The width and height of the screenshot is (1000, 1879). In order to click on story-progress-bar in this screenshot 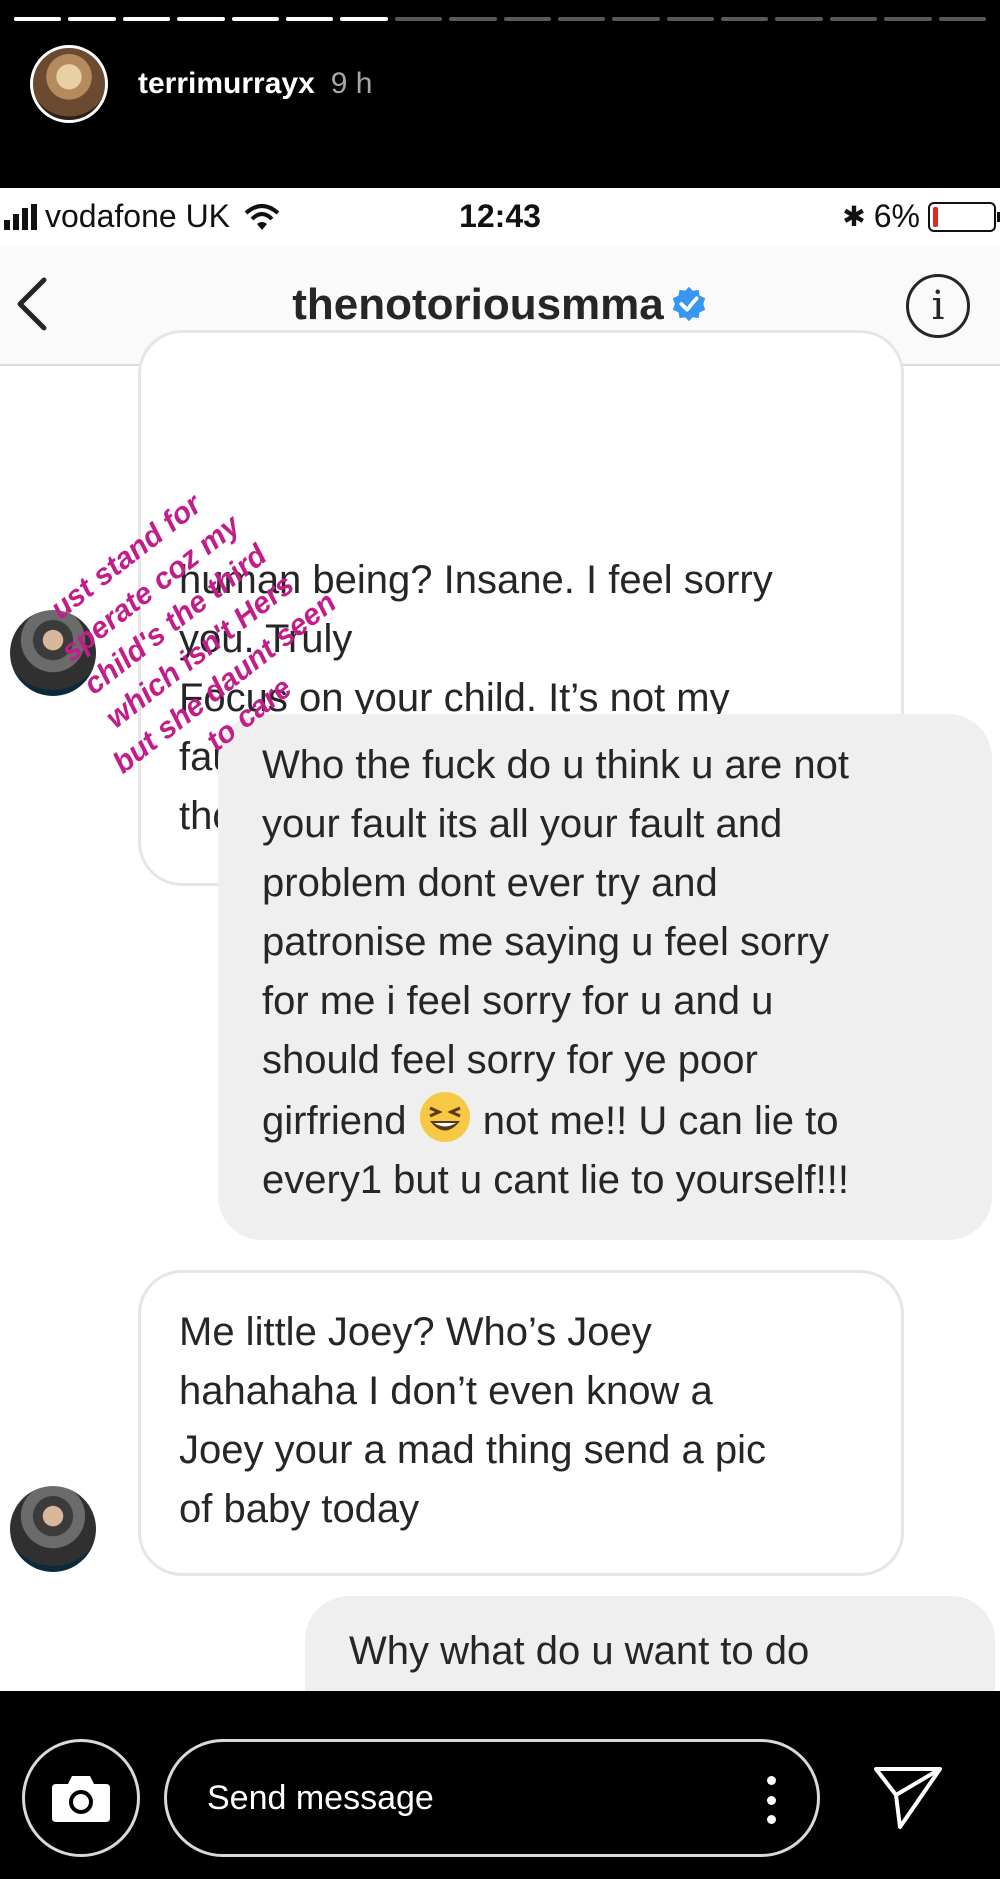, I will do `click(500, 19)`.